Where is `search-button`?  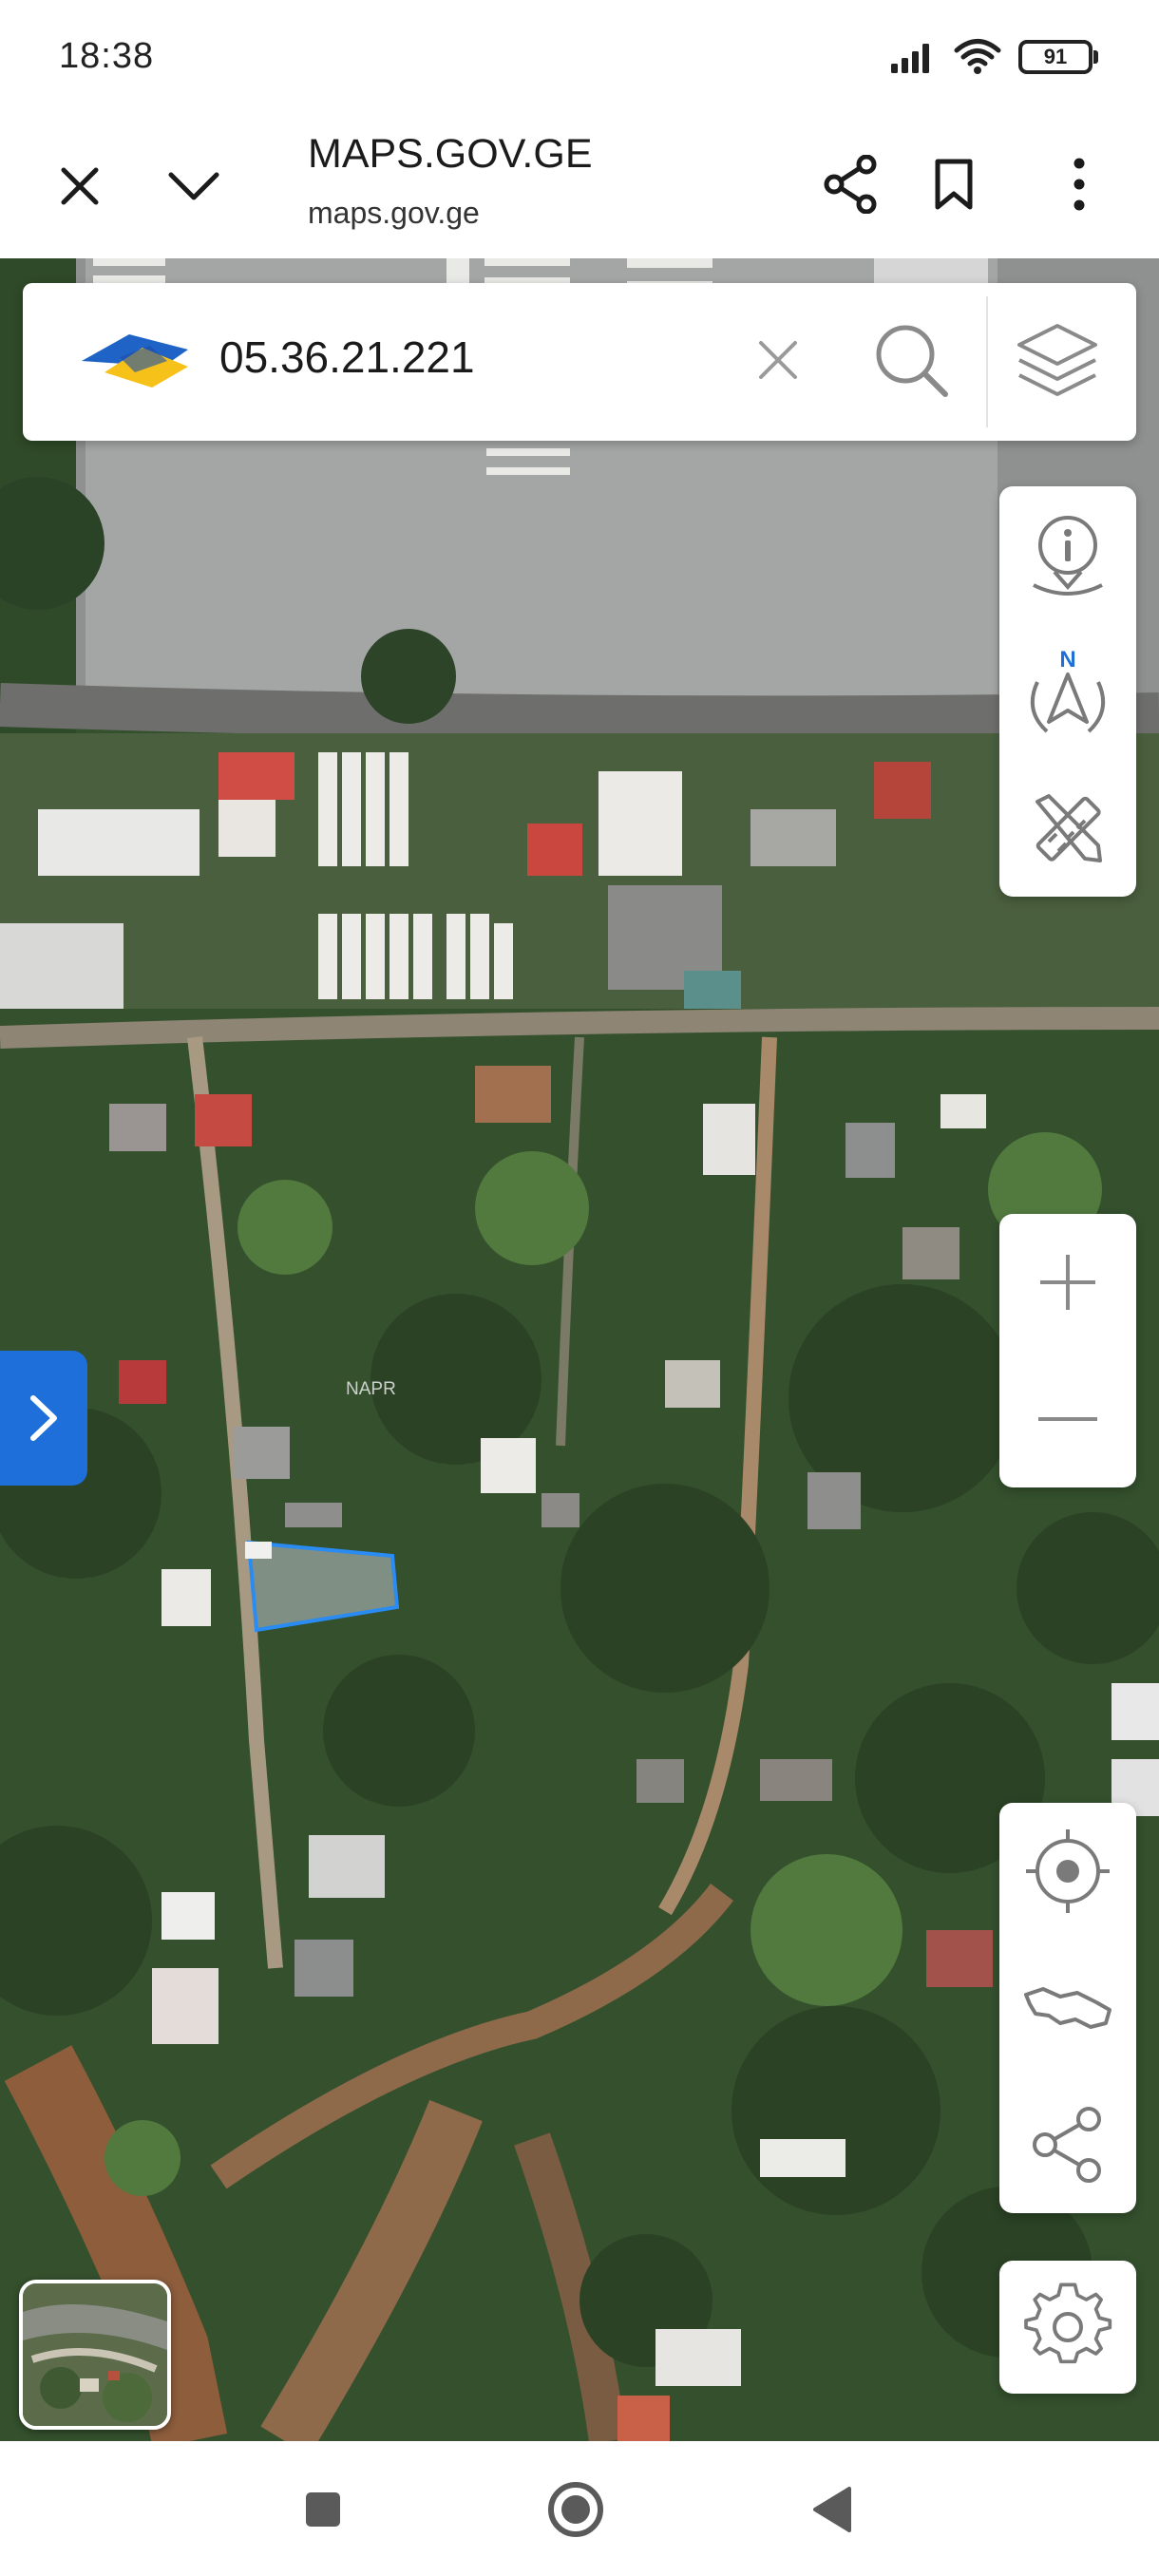
search-button is located at coordinates (911, 360).